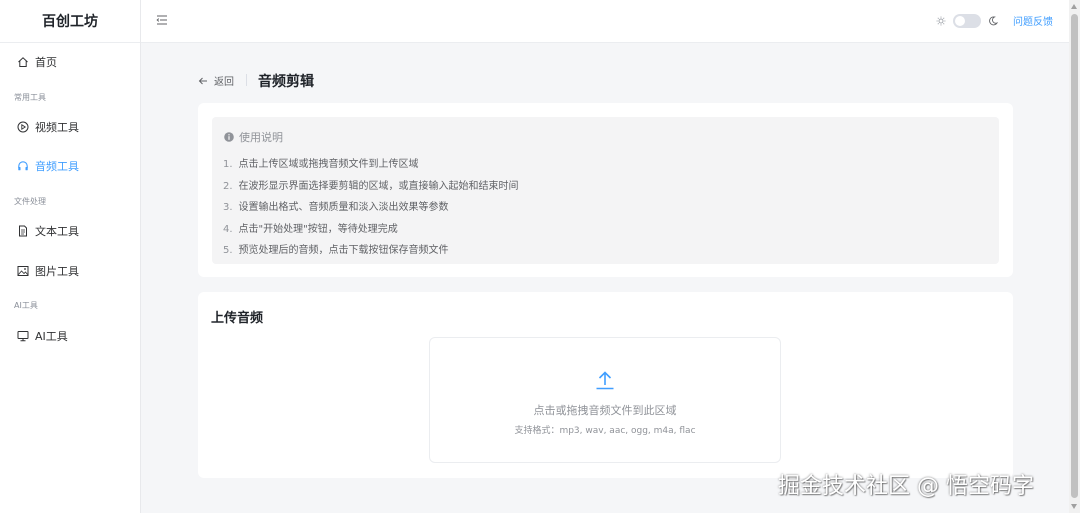  Describe the element at coordinates (30, 97) in the screenshot. I see `nav-group-common: 常用工具` at that location.